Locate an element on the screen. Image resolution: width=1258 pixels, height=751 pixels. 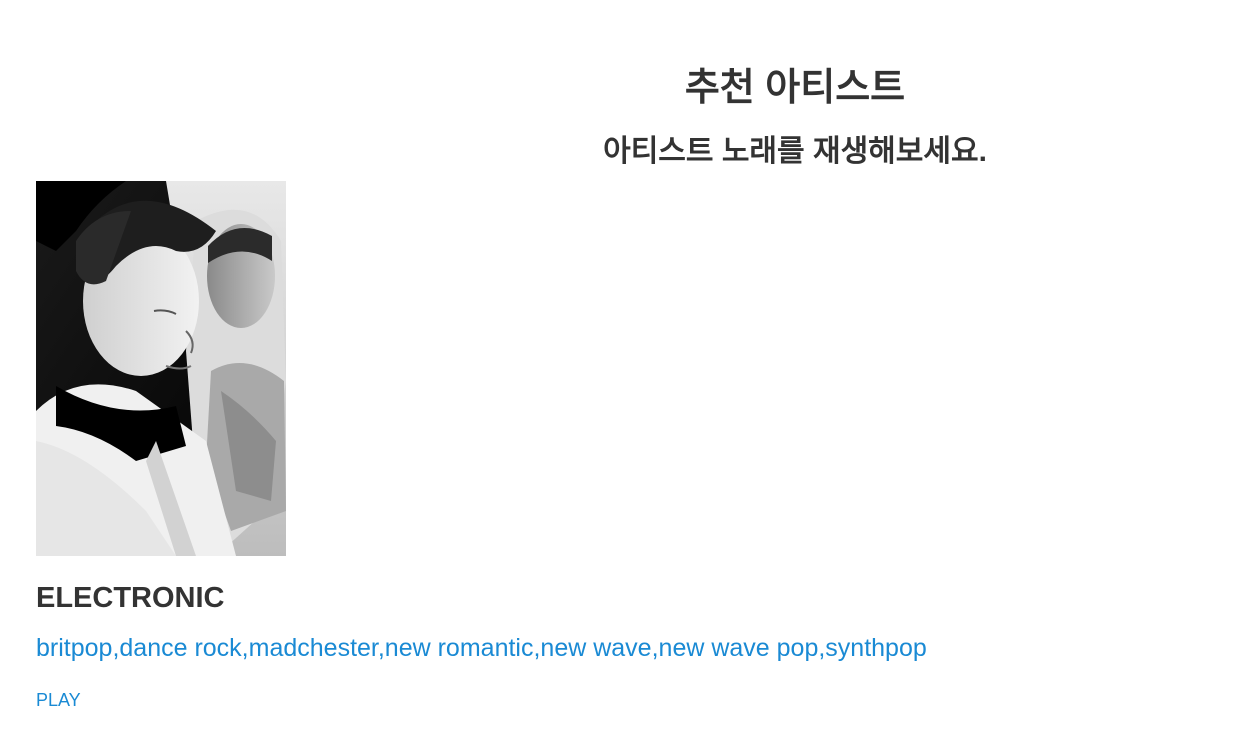
page-subtitle: 아티스트 노래를 재생해보세요. is located at coordinates (795, 151).